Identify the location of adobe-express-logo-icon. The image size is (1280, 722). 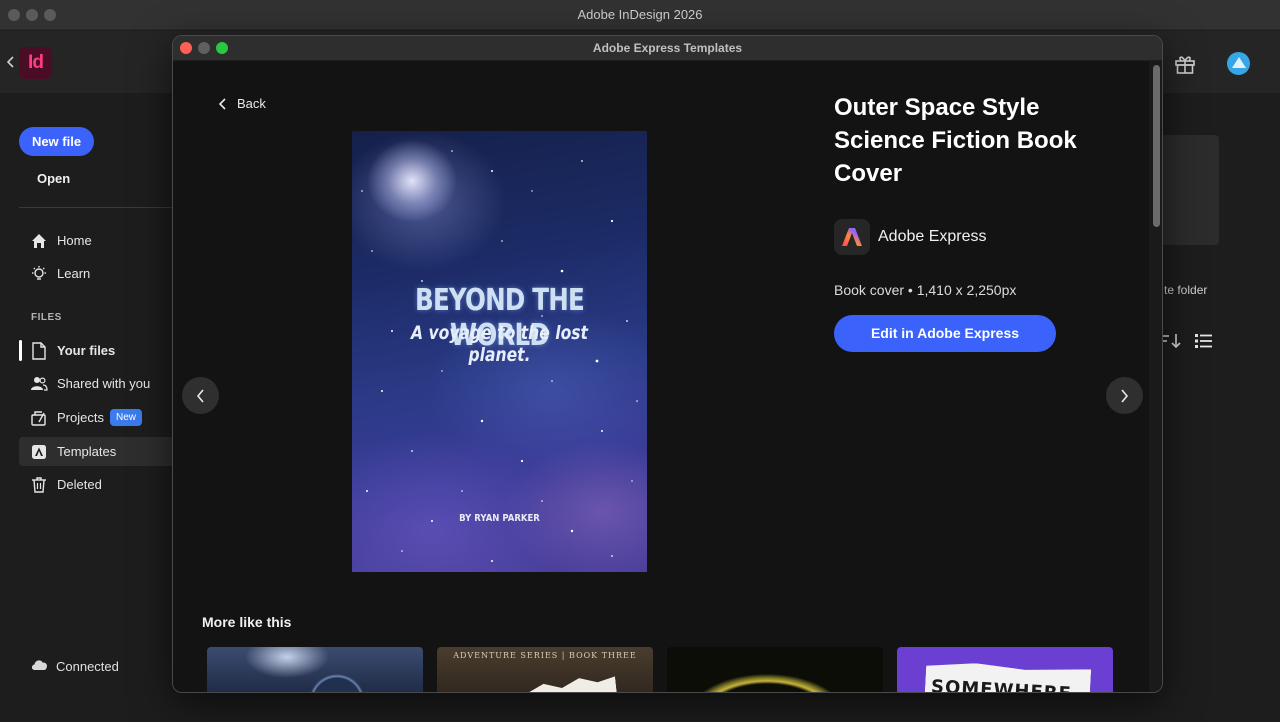
(852, 237).